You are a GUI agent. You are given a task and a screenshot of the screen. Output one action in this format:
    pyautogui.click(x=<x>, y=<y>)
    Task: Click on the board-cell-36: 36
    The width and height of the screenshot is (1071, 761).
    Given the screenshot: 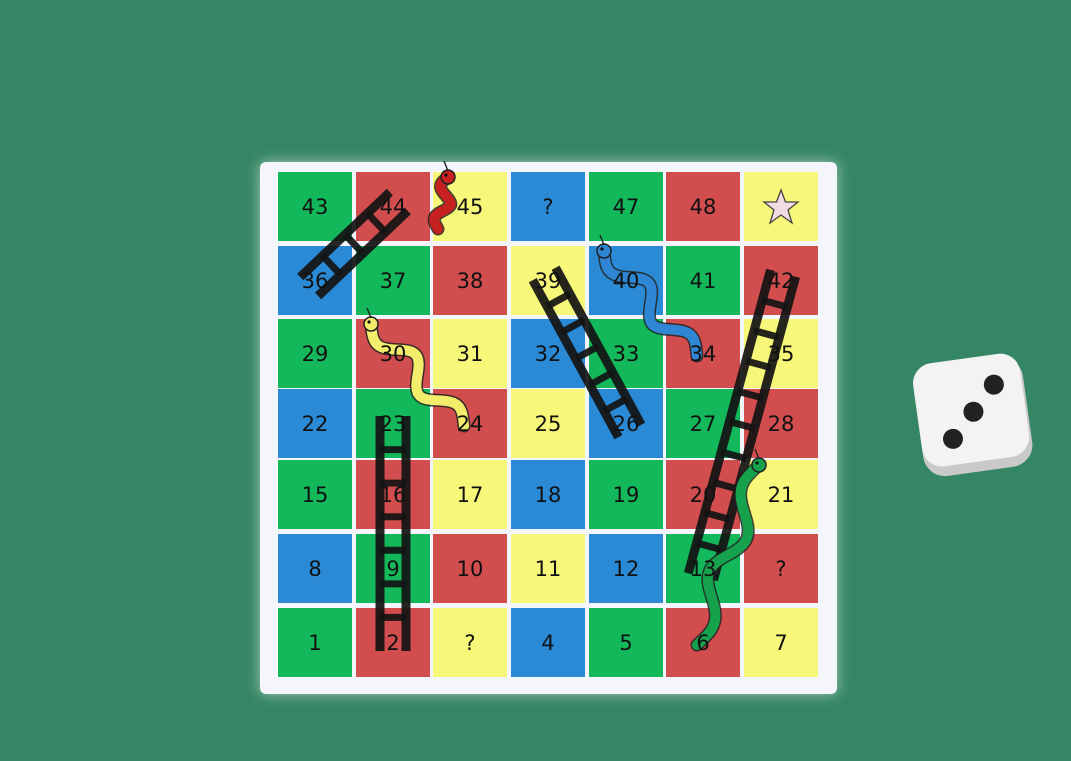 What is the action you would take?
    pyautogui.click(x=315, y=280)
    